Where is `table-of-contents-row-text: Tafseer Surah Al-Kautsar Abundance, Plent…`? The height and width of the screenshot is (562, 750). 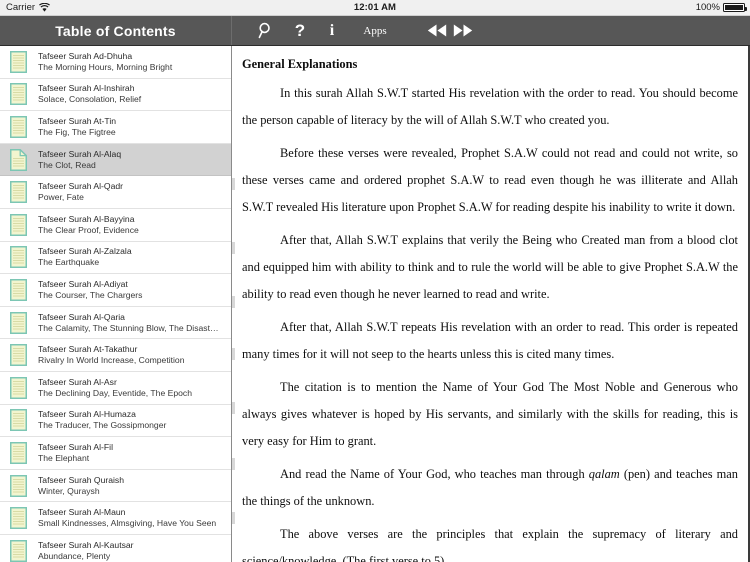 table-of-contents-row-text: Tafseer Surah Al-Kautsar Abundance, Plent… is located at coordinates (131, 551).